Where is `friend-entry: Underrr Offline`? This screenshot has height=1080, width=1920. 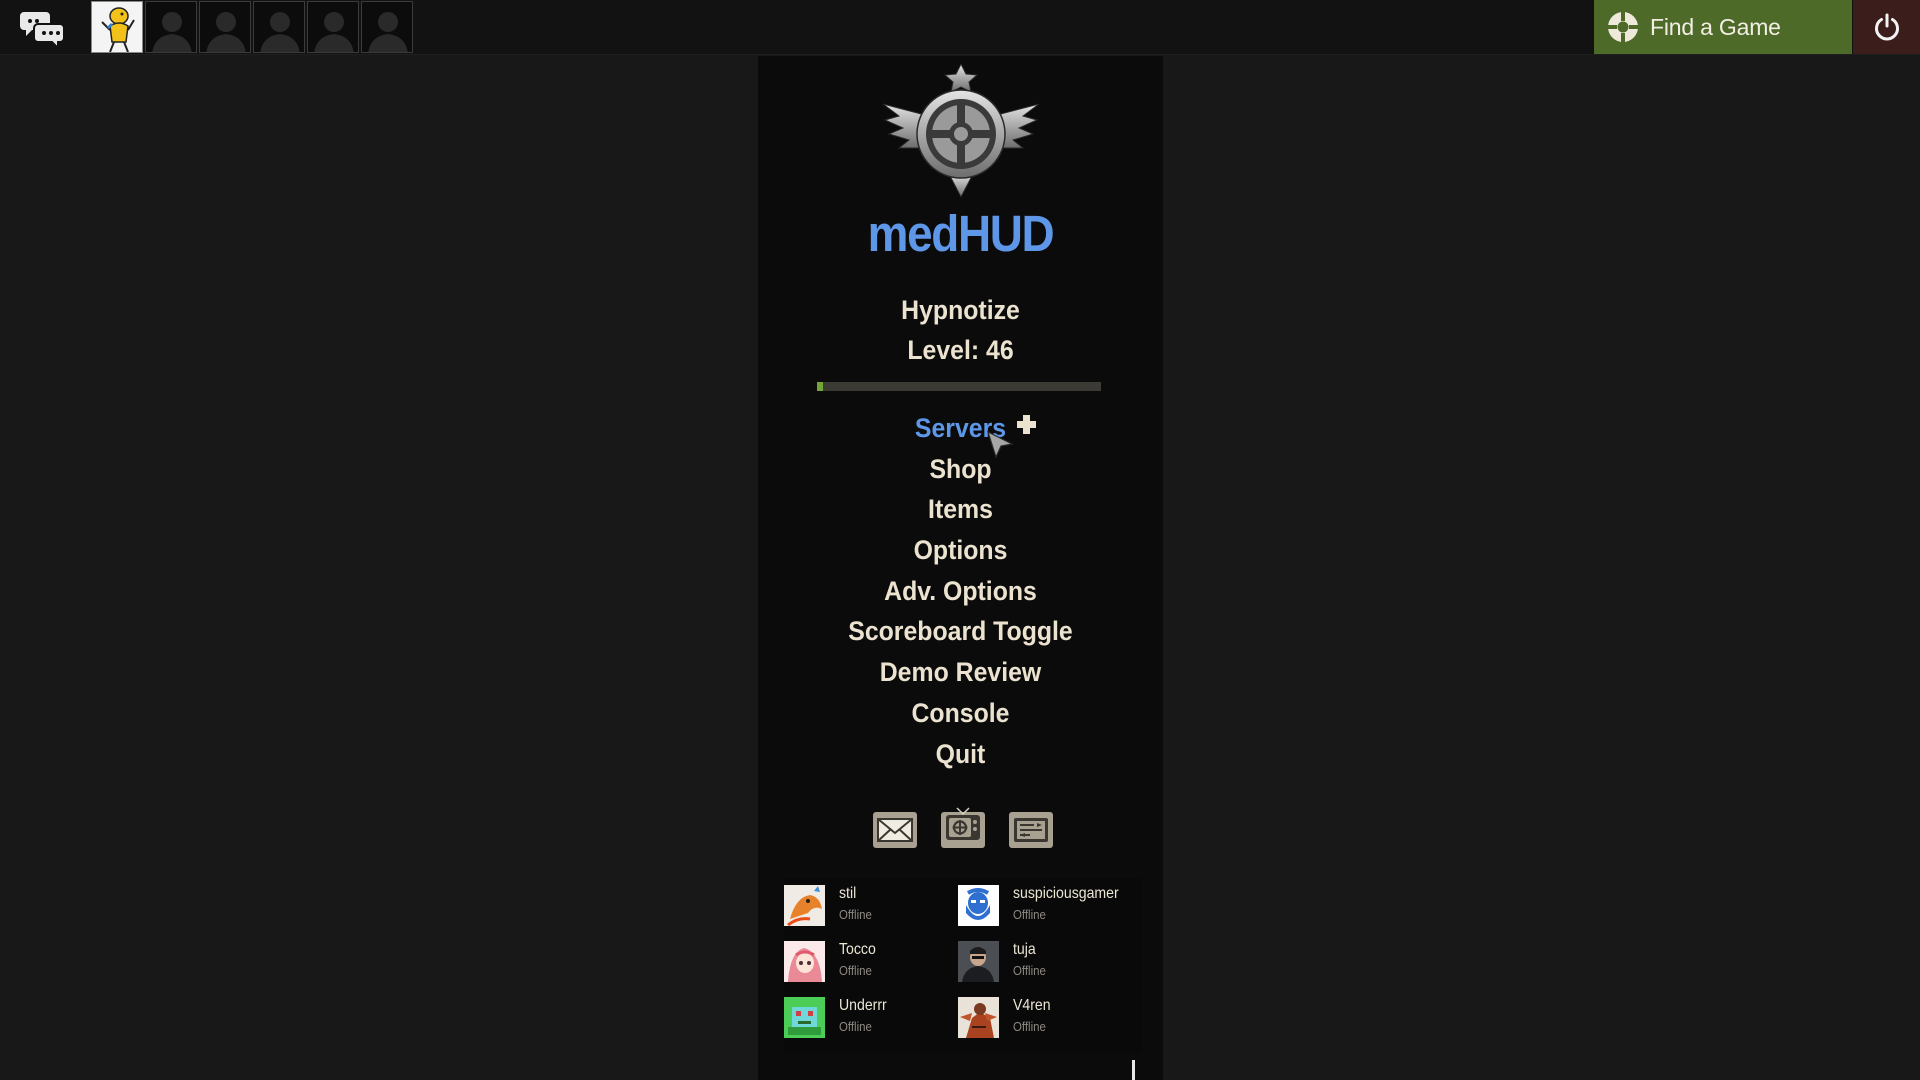
friend-entry: Underrr Offline is located at coordinates (869, 1020).